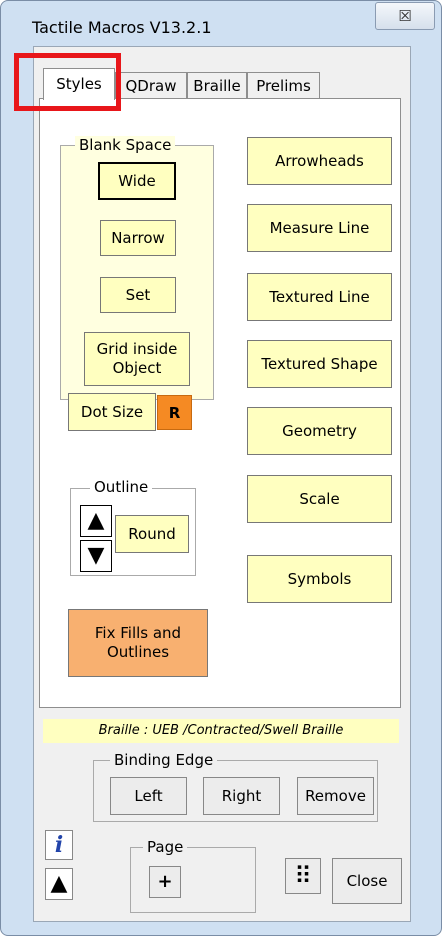 The image size is (442, 936). Describe the element at coordinates (405, 16) in the screenshot. I see `window-close-button: ☒` at that location.